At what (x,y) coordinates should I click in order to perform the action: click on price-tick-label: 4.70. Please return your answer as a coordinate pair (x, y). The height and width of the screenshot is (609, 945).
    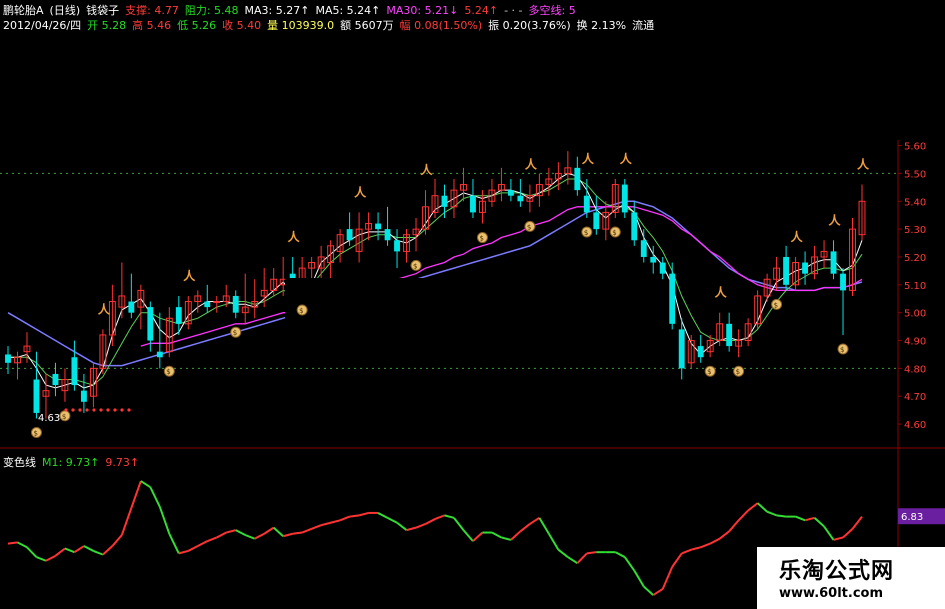
    Looking at the image, I should click on (915, 397).